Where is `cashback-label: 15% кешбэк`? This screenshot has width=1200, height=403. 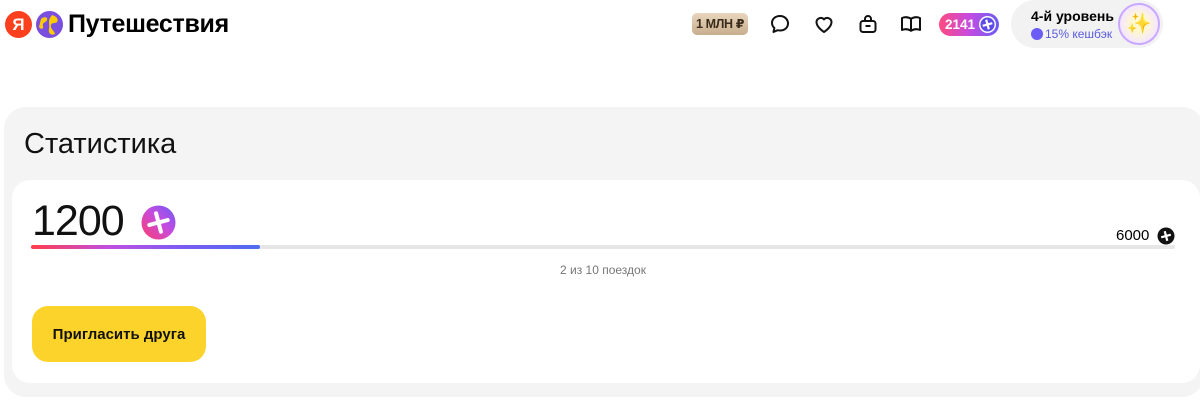 cashback-label: 15% кешбэк is located at coordinates (1079, 34).